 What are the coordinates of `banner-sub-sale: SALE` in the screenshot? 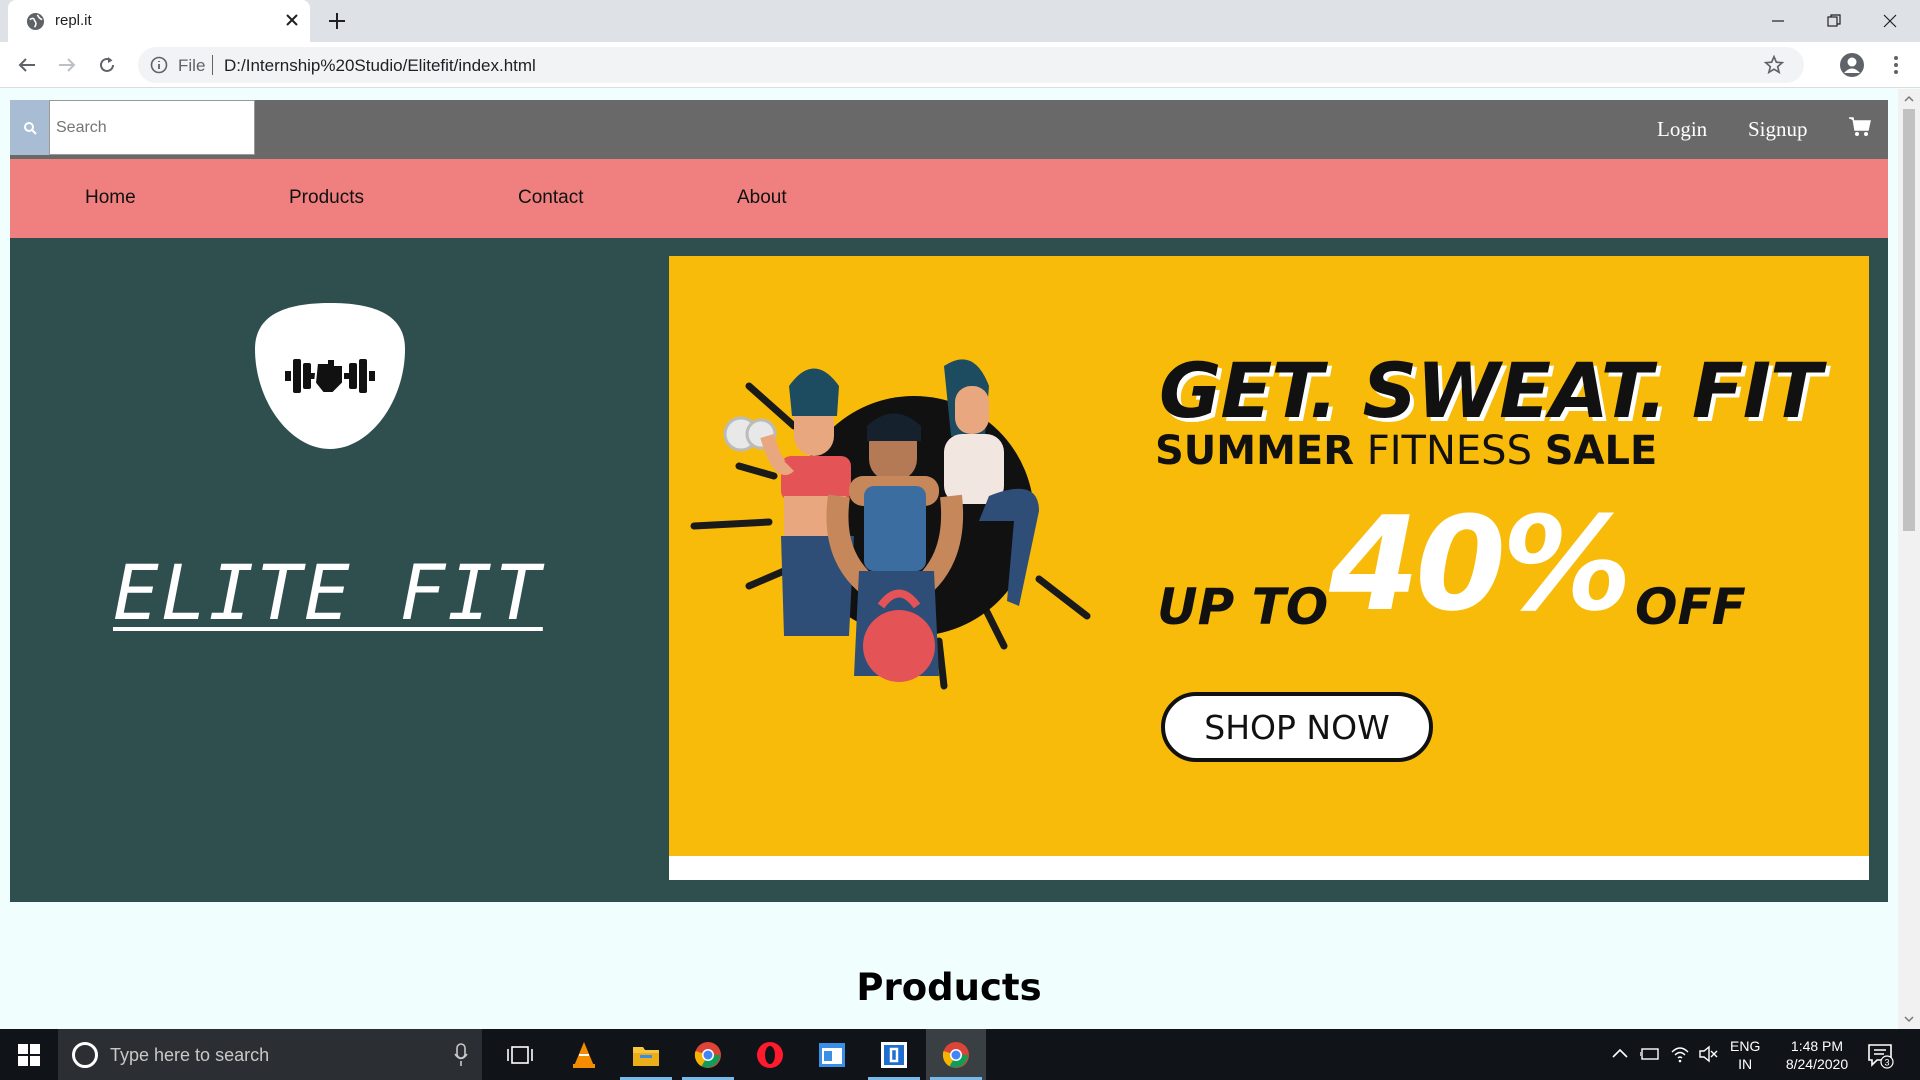 It's located at (1601, 451).